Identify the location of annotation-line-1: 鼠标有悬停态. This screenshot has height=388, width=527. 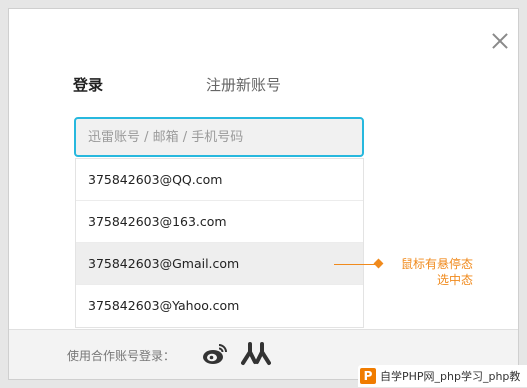
(436, 264).